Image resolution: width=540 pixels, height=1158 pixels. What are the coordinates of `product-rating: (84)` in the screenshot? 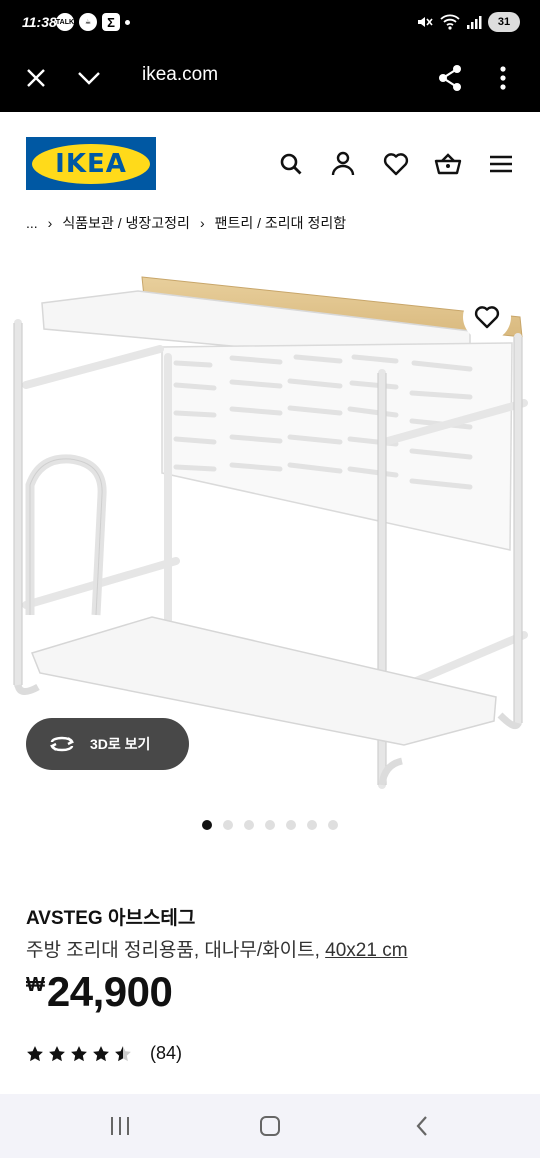 It's located at (104, 1053).